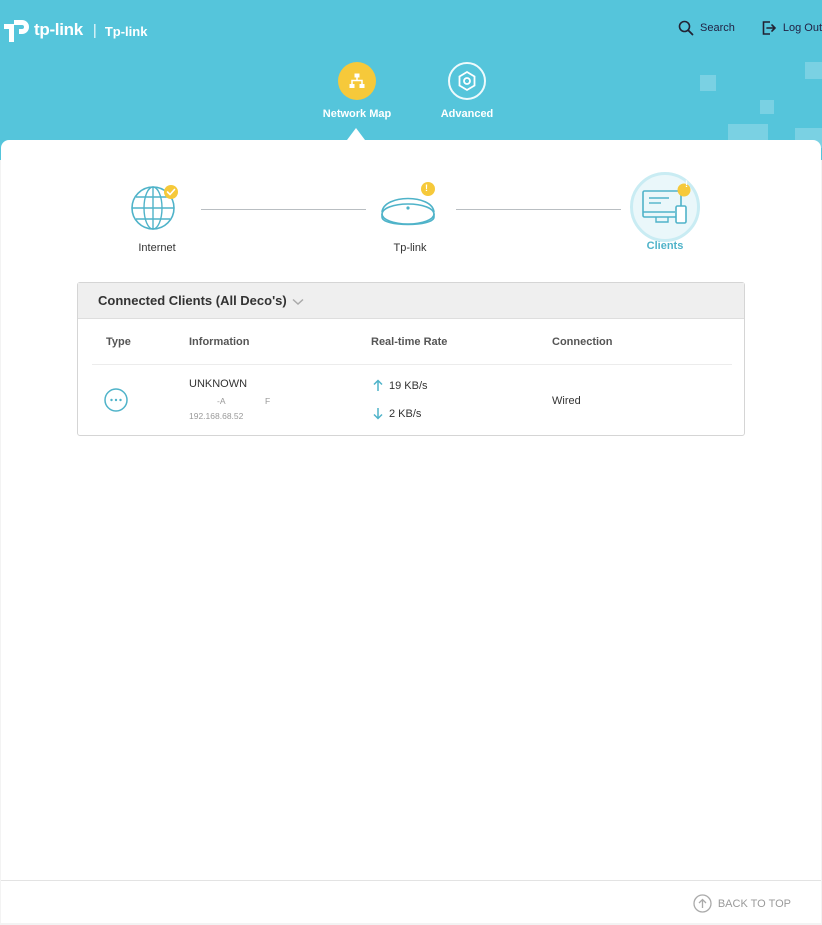 Image resolution: width=822 pixels, height=925 pixels. I want to click on column-connection: Connection, so click(582, 342).